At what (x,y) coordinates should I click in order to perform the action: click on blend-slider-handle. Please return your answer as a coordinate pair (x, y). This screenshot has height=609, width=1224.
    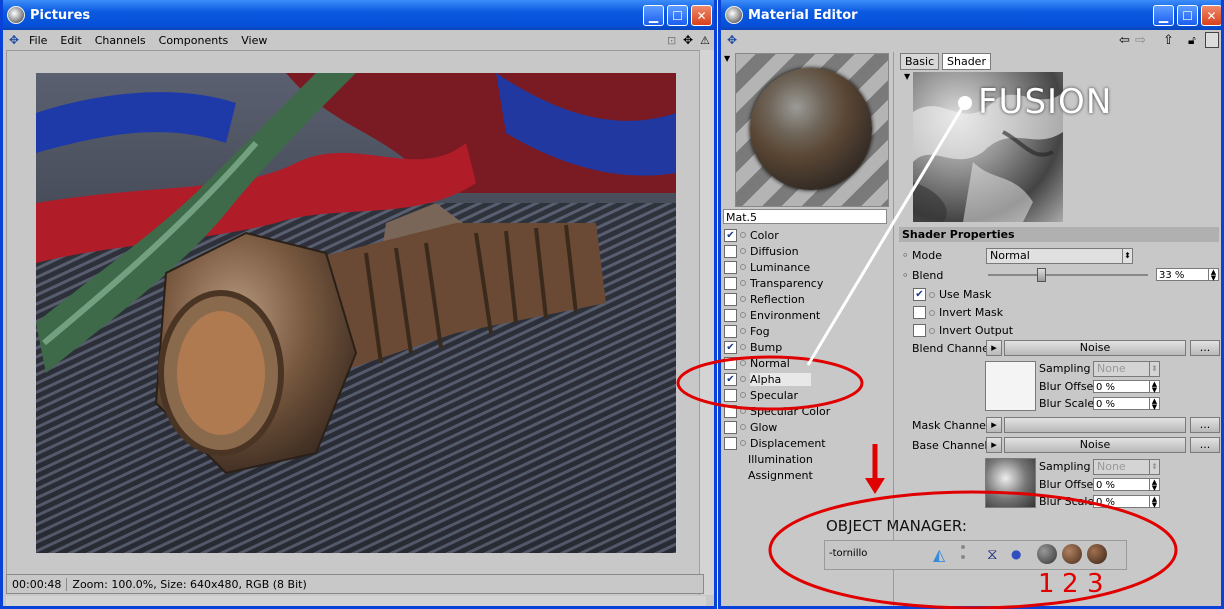
    Looking at the image, I should click on (1041, 275).